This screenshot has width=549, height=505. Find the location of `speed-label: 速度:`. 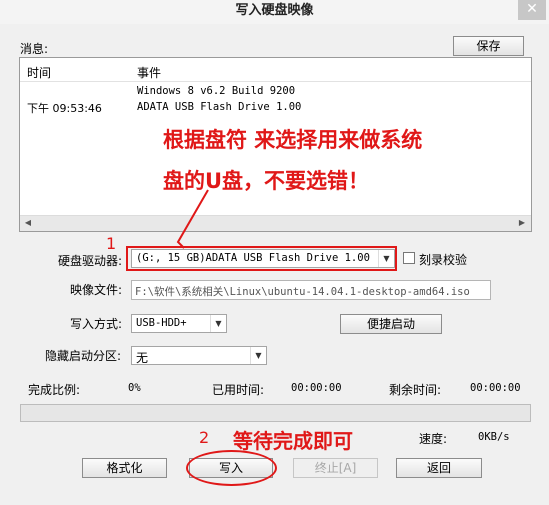

speed-label: 速度: is located at coordinates (433, 439).